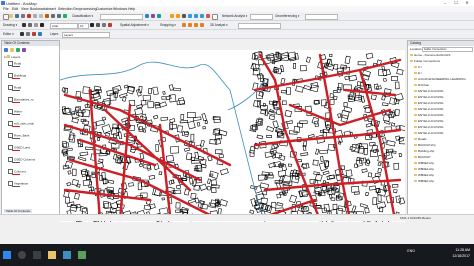 Image resolution: width=474 pixels, height=266 pixels. Describe the element at coordinates (447, 49) in the screenshot. I see `catalog-location-field: Folder Connections` at that location.